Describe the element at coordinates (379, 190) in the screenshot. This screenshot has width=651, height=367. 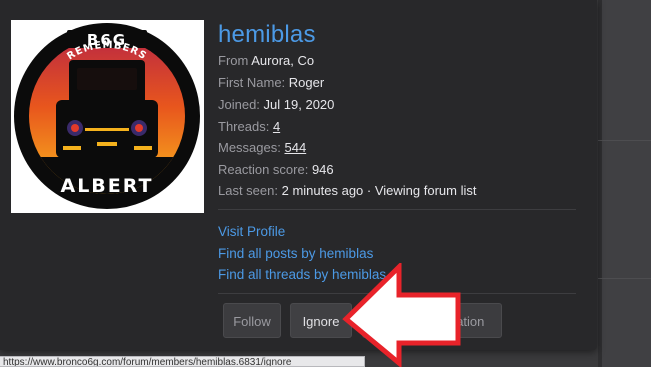
I see `last-seen-value: 2 minutes ago · Viewing forum list` at that location.